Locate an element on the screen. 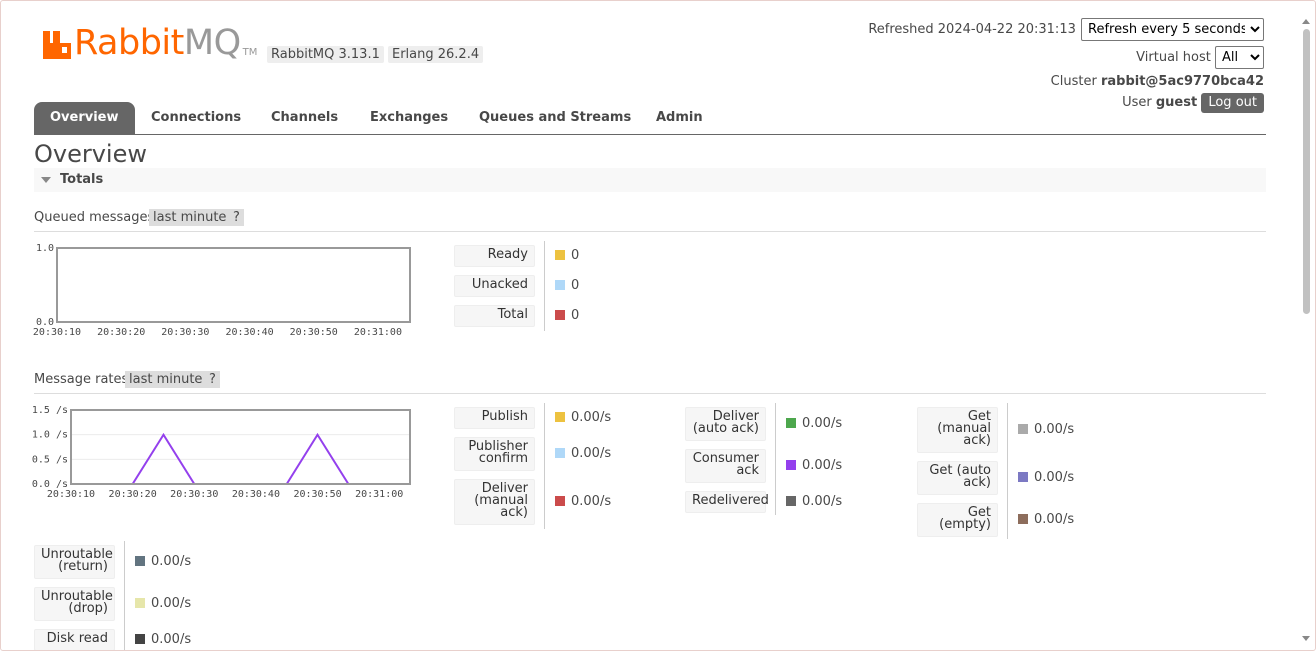 Image resolution: width=1316 pixels, height=651 pixels. tab-exchanges: Exchanges is located at coordinates (409, 118).